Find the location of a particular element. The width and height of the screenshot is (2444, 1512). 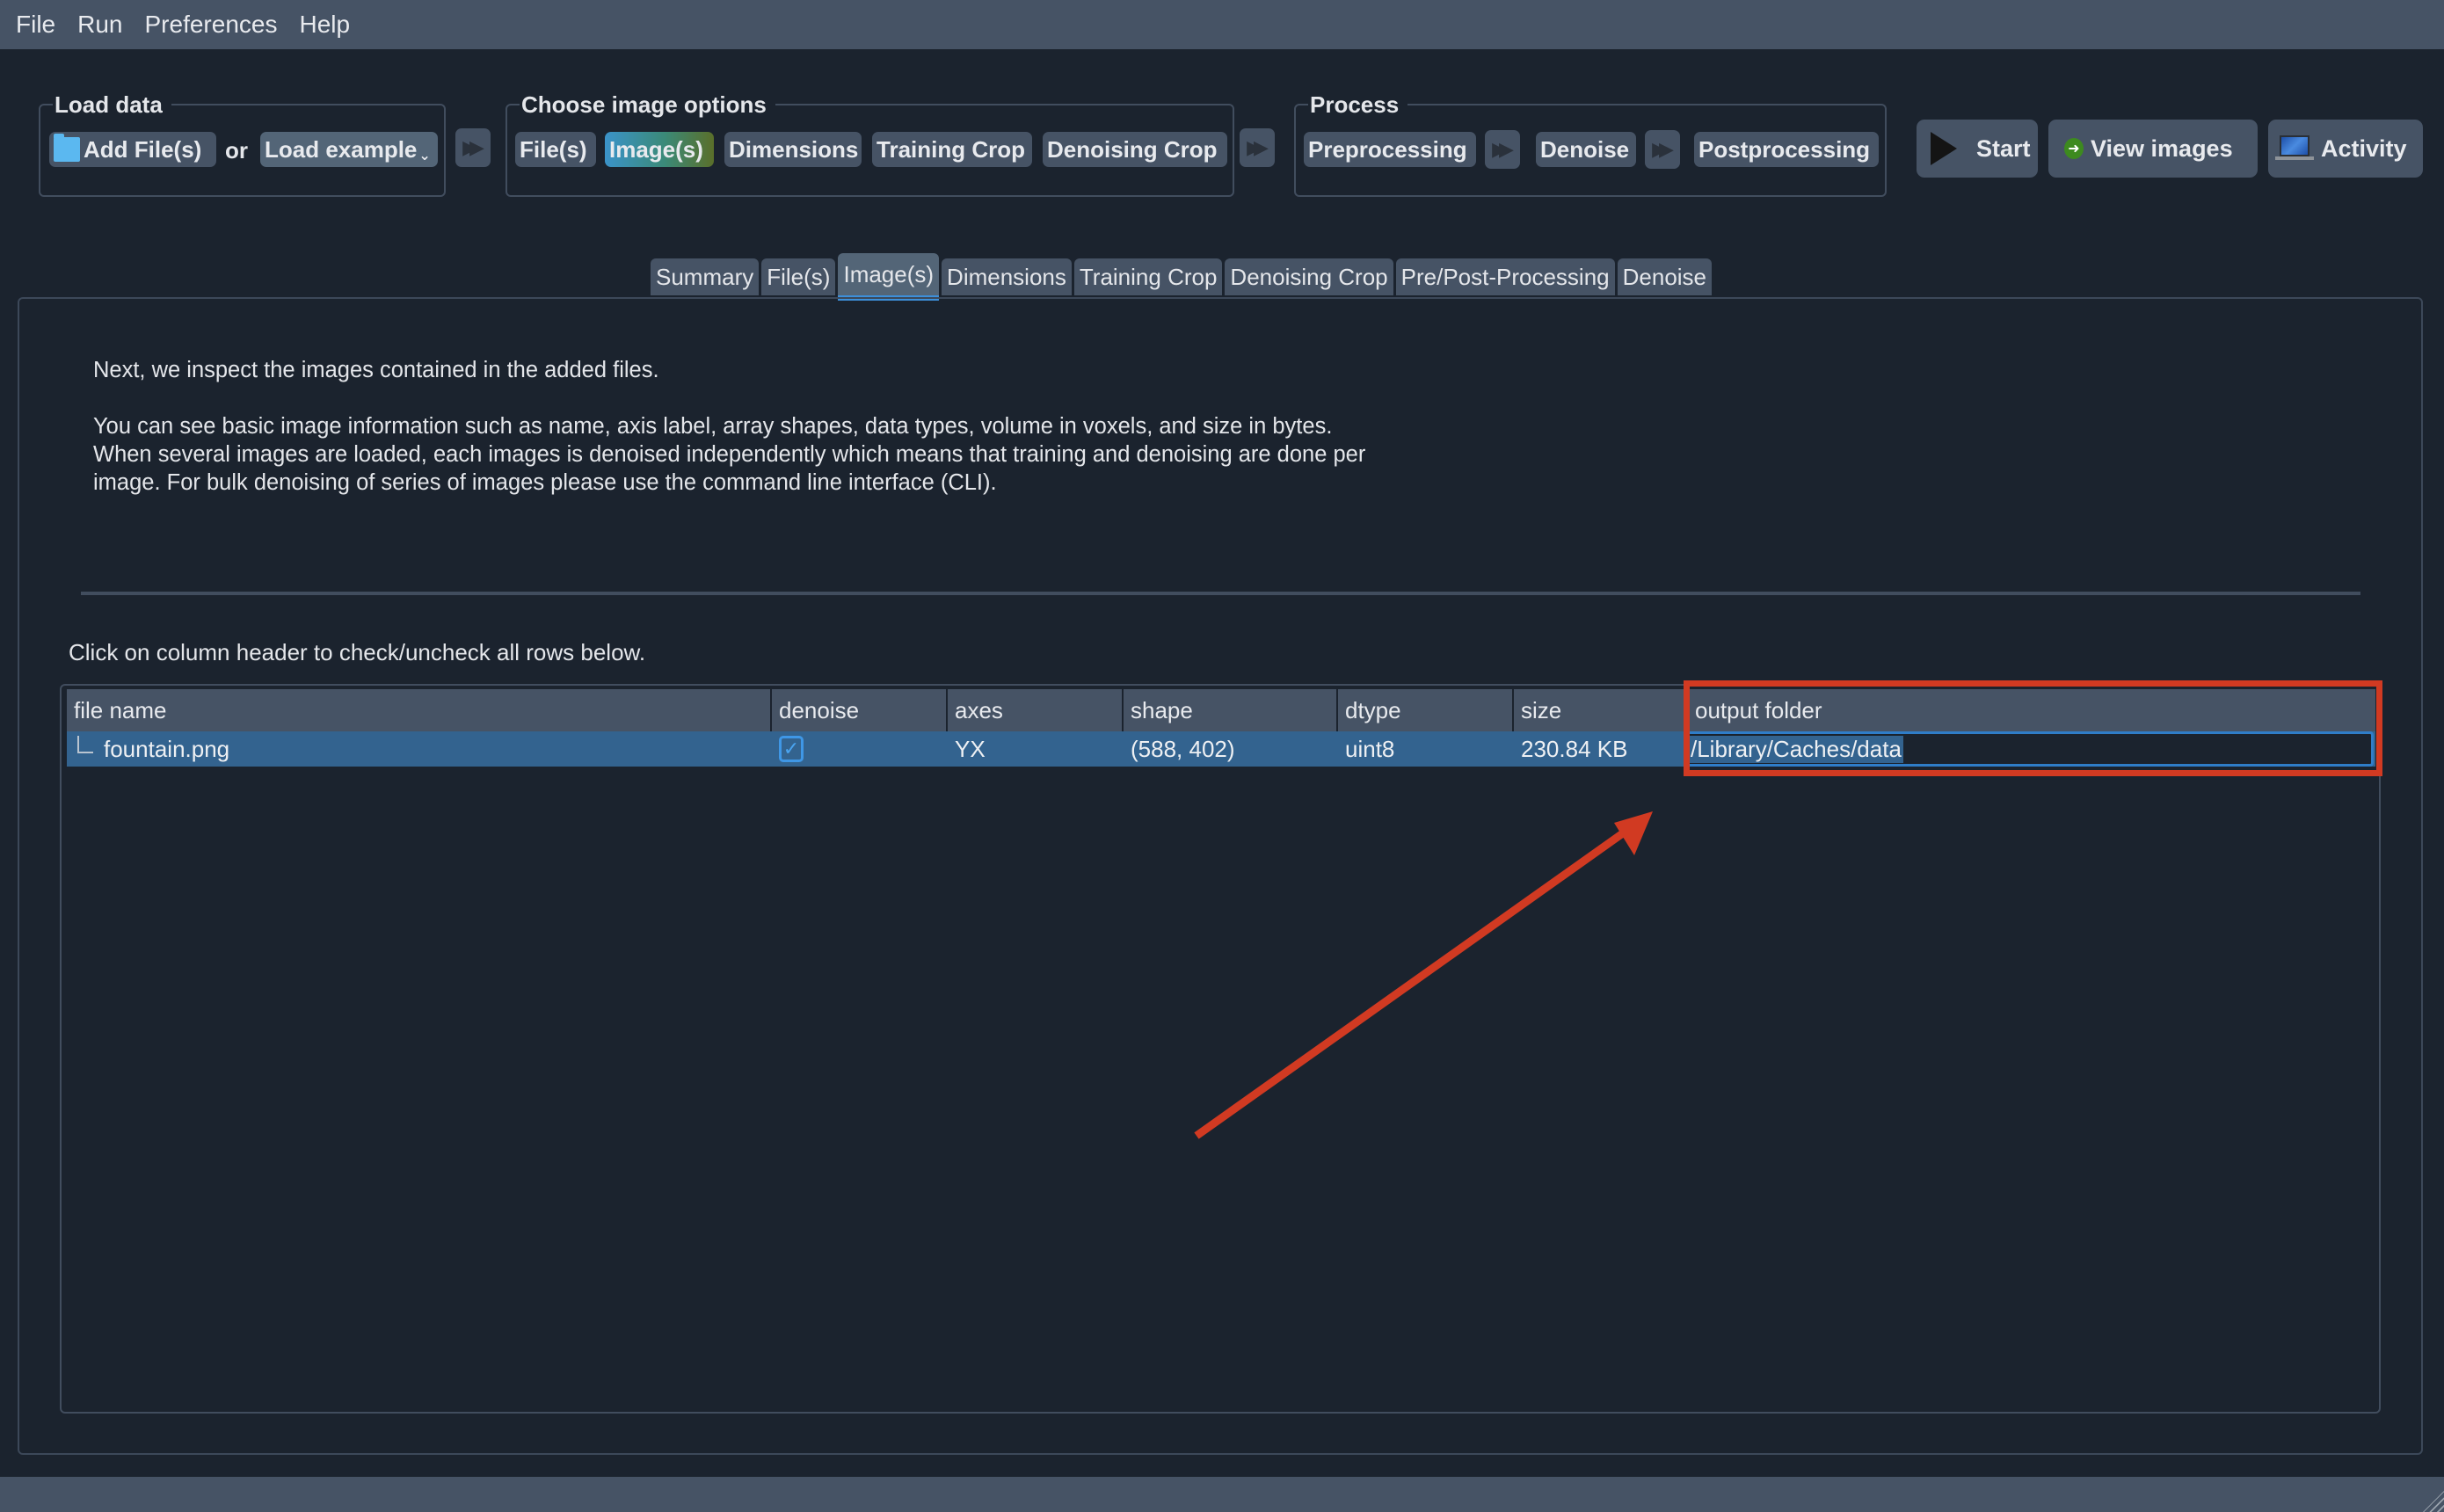

tab-denoise: Denoise is located at coordinates (1665, 277).